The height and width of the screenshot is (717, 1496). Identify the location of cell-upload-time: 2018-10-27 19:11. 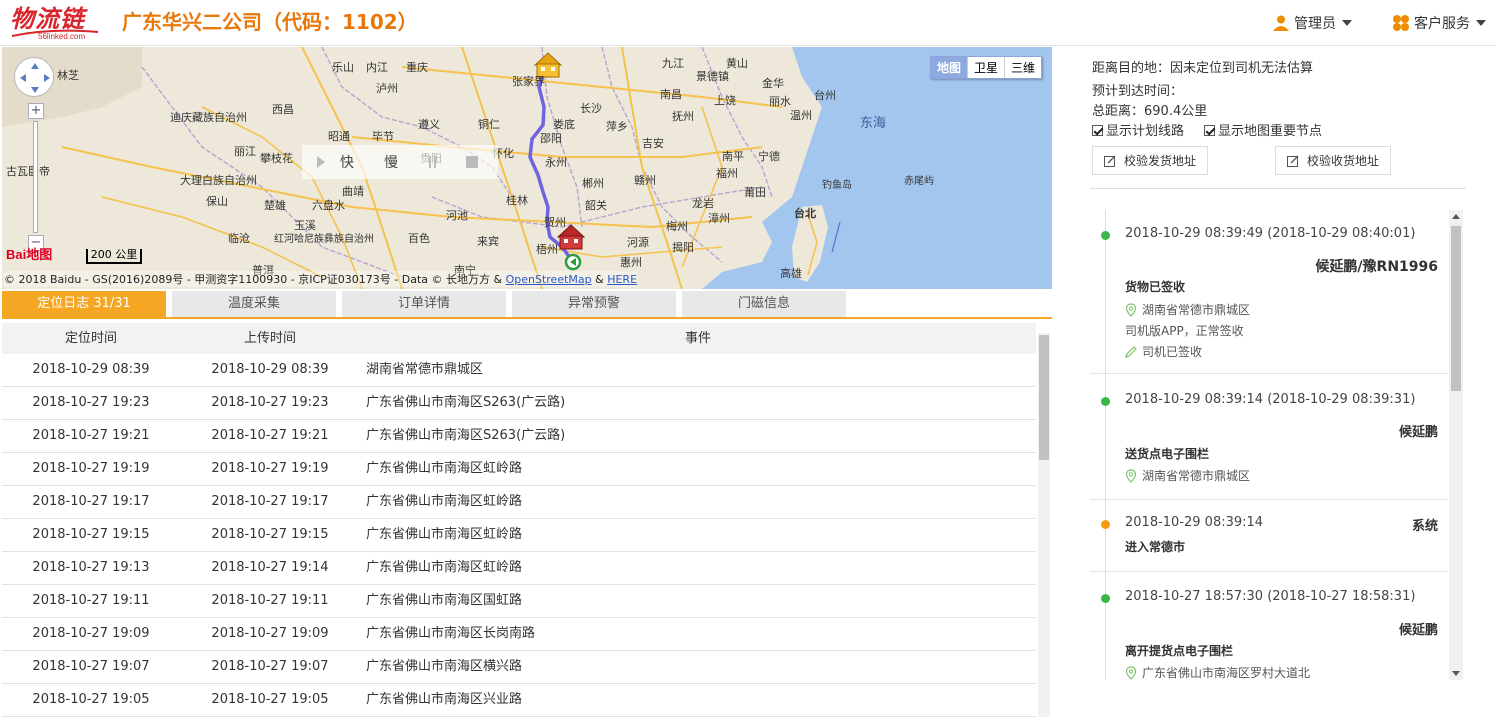
(270, 600).